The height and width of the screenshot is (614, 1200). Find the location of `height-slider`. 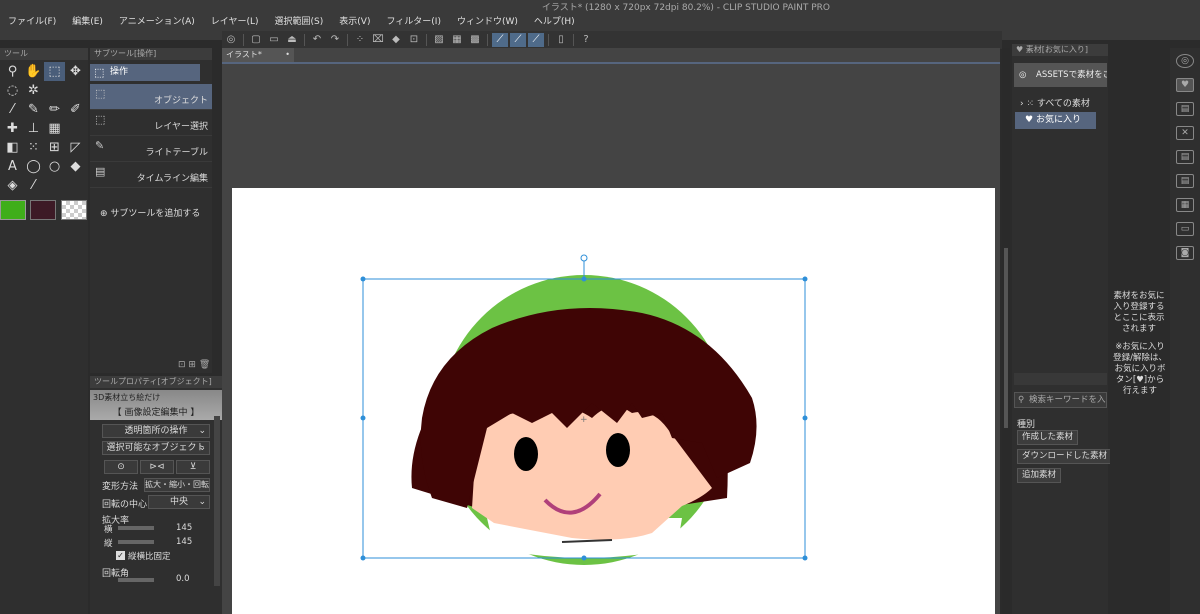

height-slider is located at coordinates (136, 542).